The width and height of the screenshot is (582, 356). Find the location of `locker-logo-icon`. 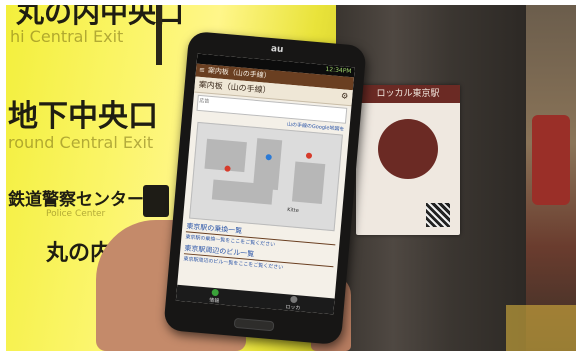

locker-logo-icon is located at coordinates (408, 149).